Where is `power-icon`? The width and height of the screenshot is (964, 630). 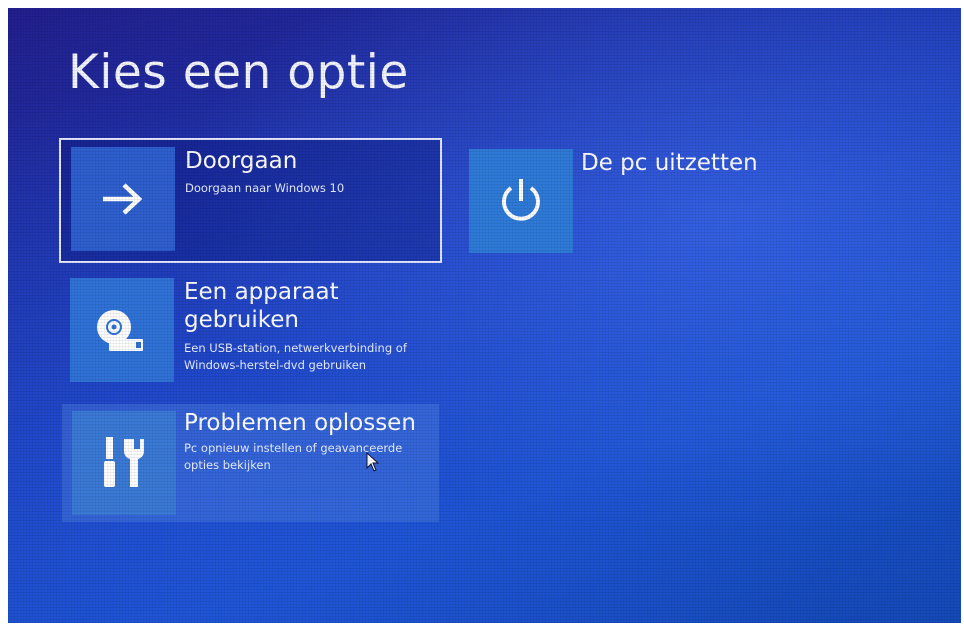
power-icon is located at coordinates (521, 200).